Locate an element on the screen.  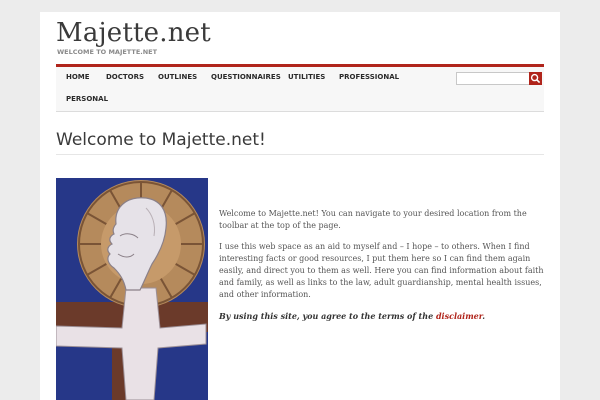
search-icon is located at coordinates (535, 78).